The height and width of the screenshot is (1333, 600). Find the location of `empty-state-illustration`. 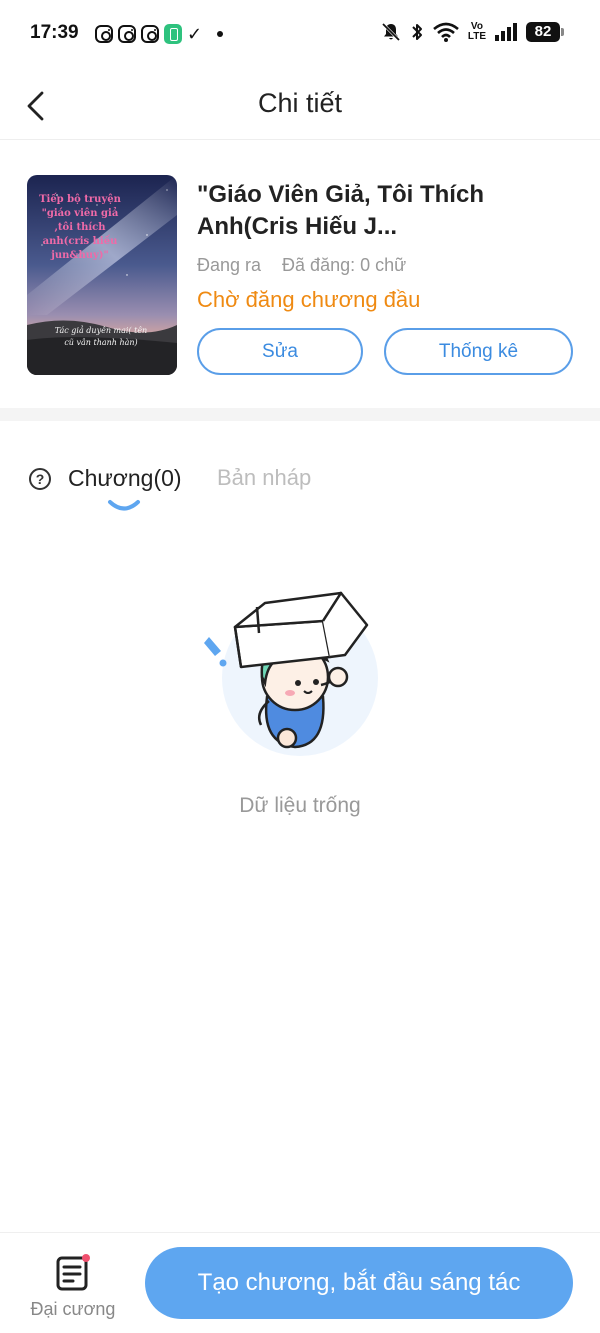

empty-state-illustration is located at coordinates (291, 673).